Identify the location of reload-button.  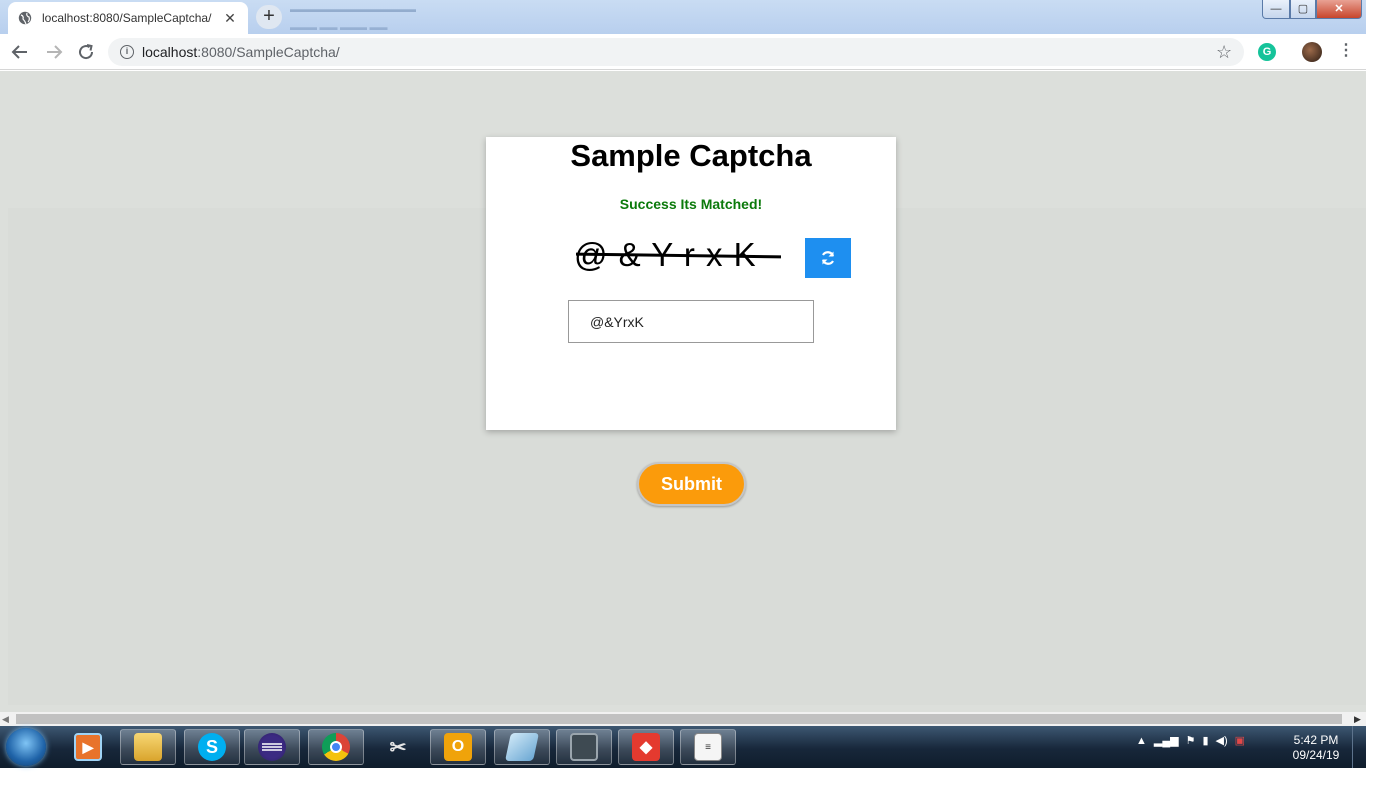
(86, 52).